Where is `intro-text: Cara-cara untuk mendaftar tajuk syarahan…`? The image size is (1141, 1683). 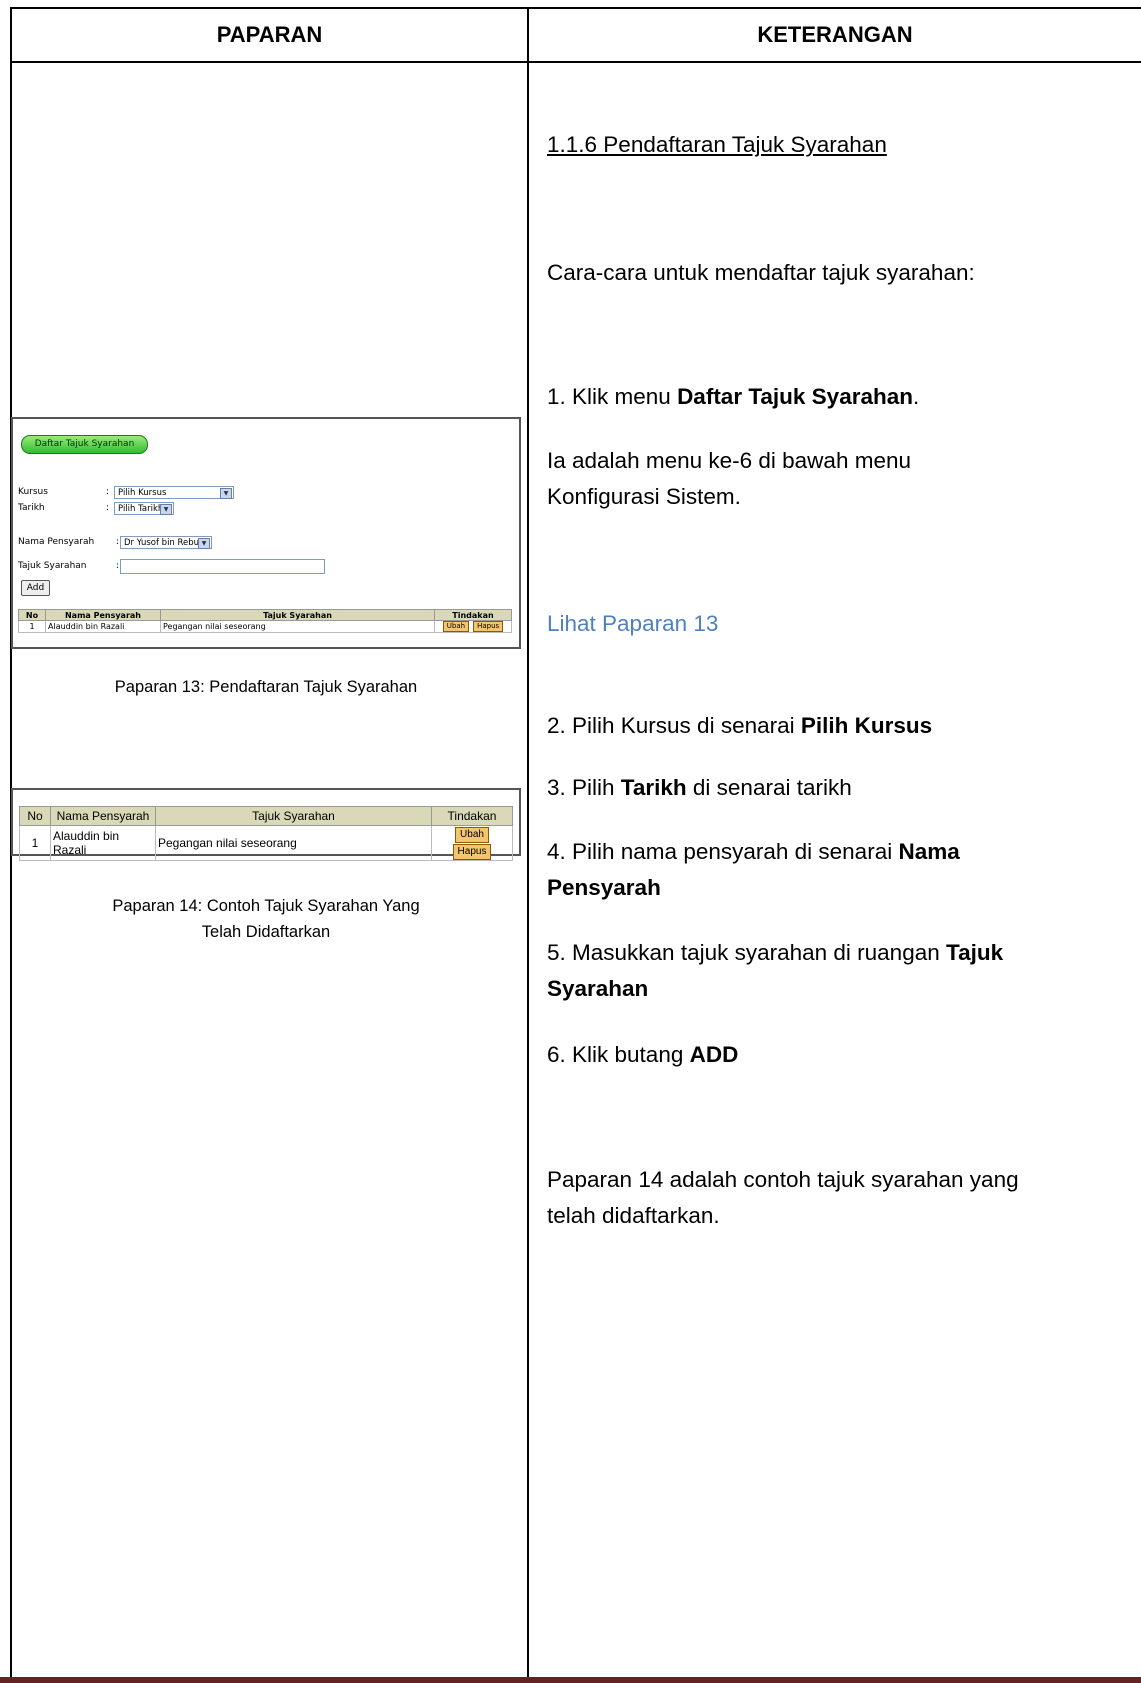 intro-text: Cara-cara untuk mendaftar tajuk syarahan… is located at coordinates (761, 272).